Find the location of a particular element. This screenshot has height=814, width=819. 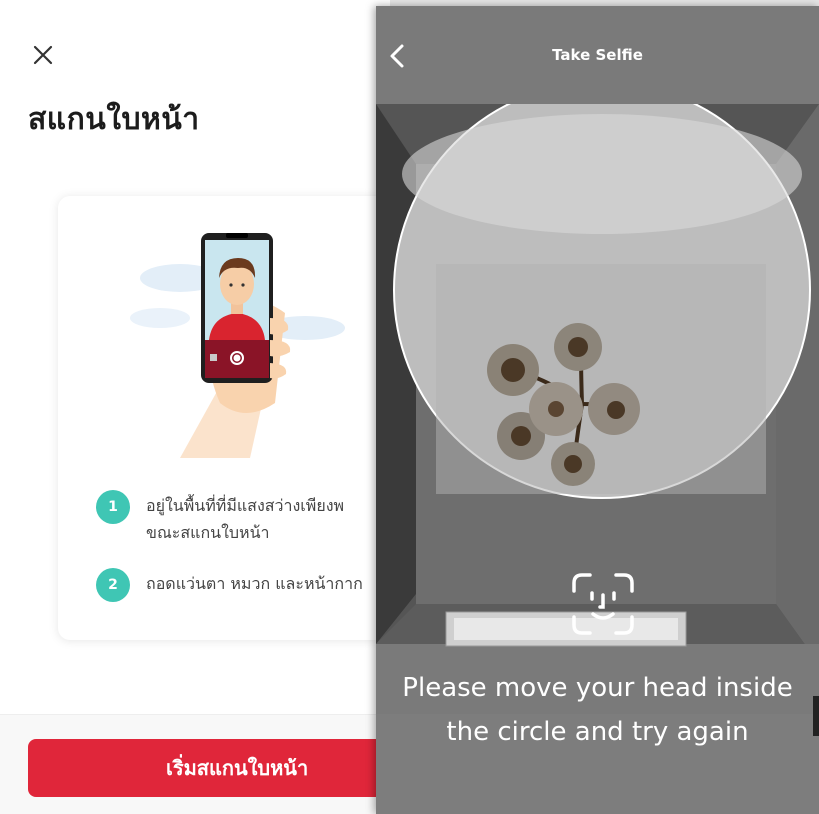

step-text: ถอดแว่นตา หมวก และหน้ากาก is located at coordinates (254, 583).